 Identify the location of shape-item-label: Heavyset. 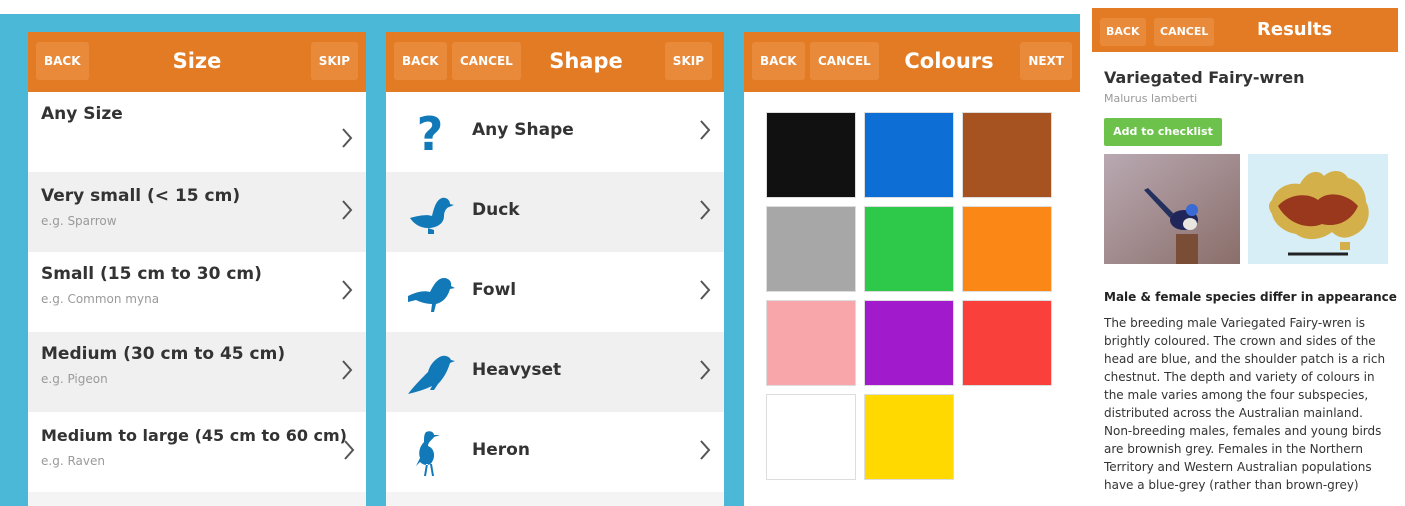
(517, 370).